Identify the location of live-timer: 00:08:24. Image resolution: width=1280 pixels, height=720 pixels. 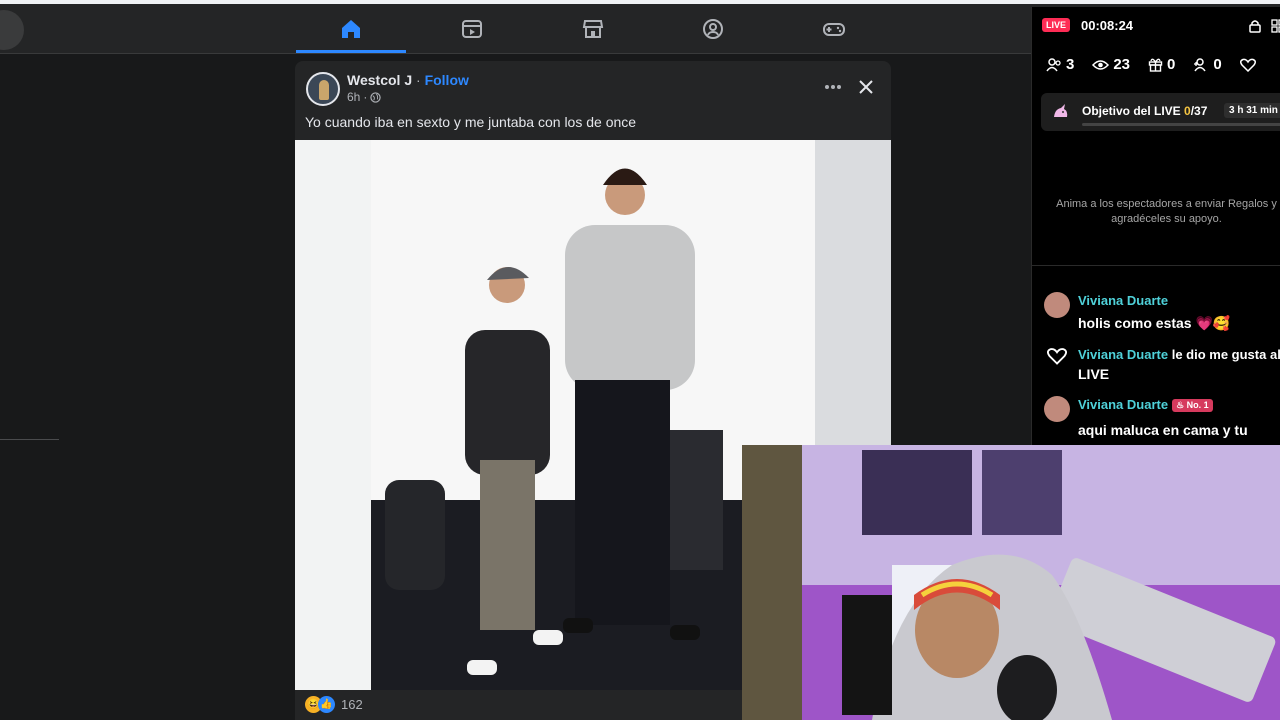
(1107, 25).